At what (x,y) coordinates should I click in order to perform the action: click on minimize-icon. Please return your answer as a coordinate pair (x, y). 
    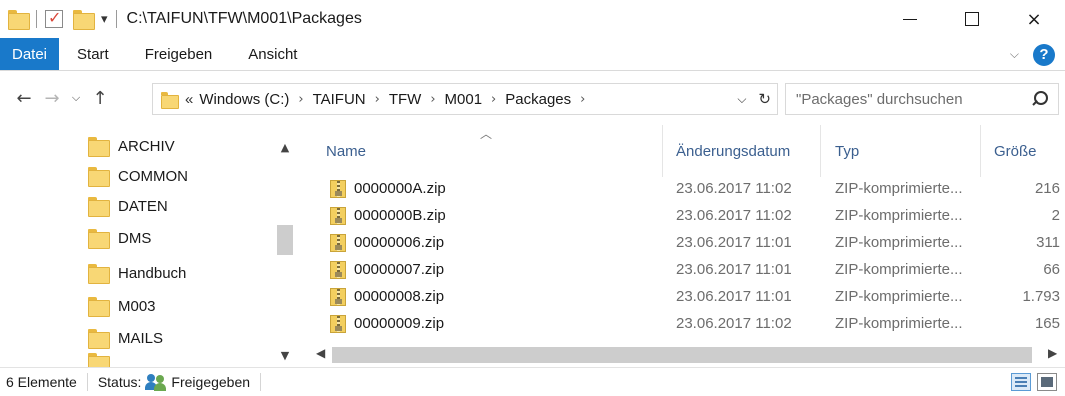
    Looking at the image, I should click on (910, 19).